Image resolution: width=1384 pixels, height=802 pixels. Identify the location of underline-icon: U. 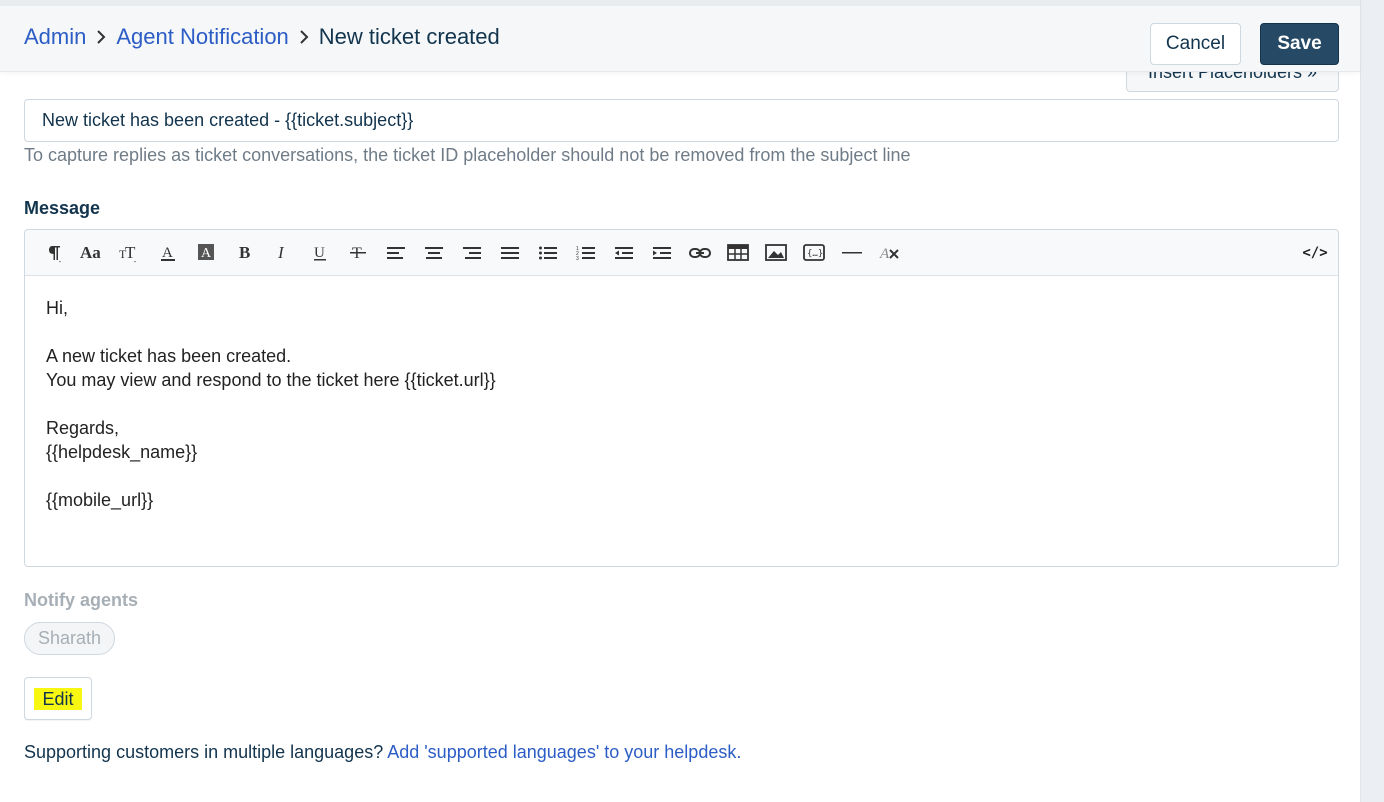
(320, 253).